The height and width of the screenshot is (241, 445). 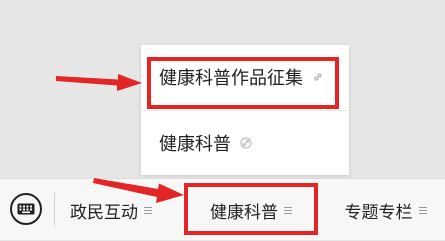 What do you see at coordinates (378, 212) in the screenshot?
I see `tab-label: 专题专栏` at bounding box center [378, 212].